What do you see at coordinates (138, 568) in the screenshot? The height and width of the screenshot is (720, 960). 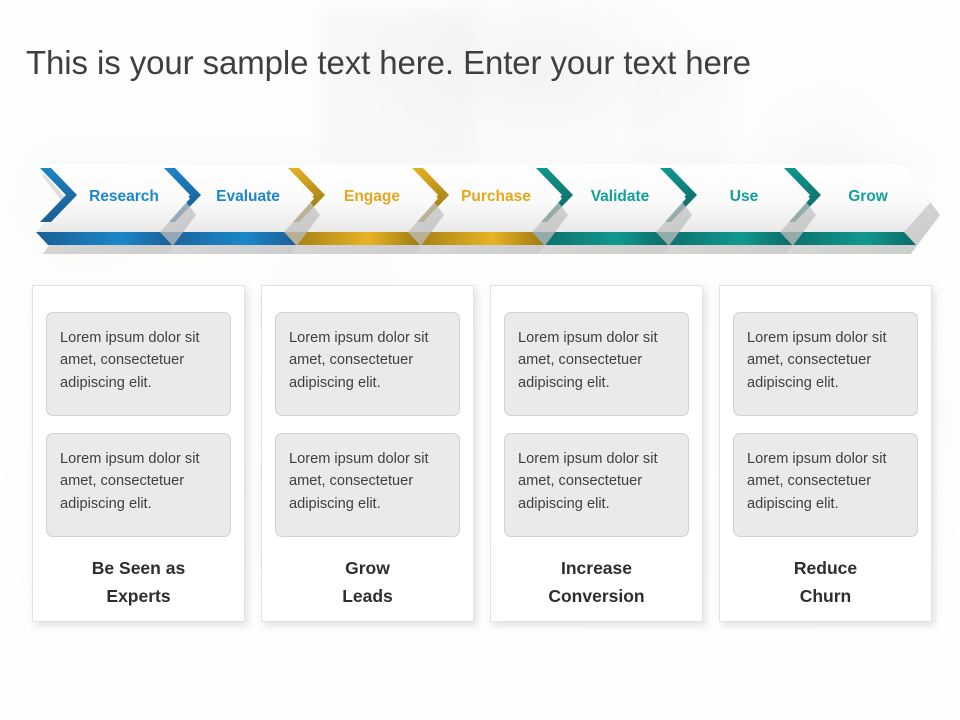 I see `card-title-line-1: Be Seen as` at bounding box center [138, 568].